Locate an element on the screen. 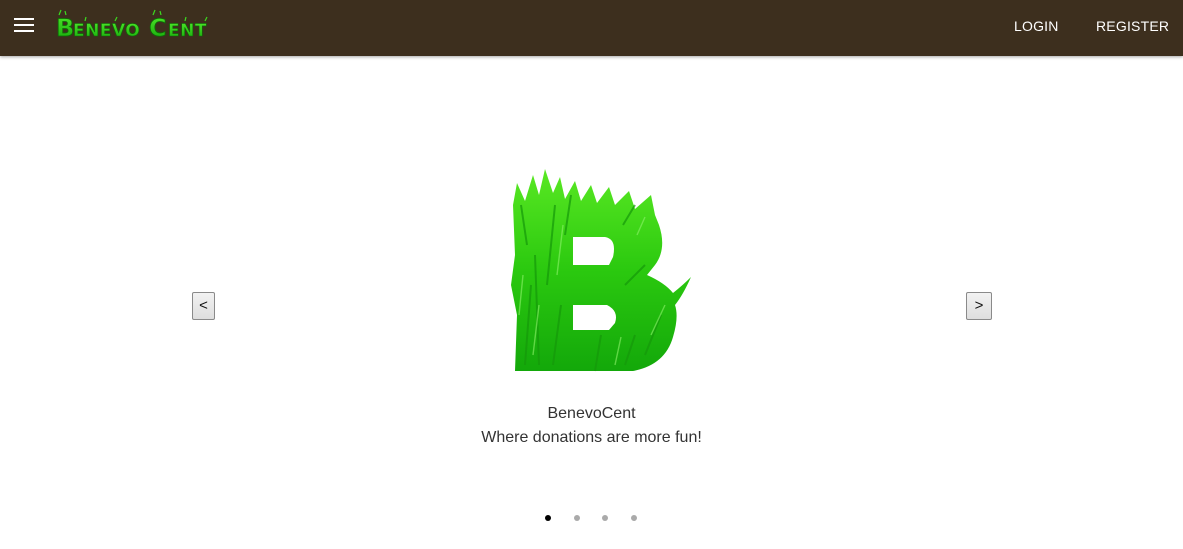 The width and height of the screenshot is (1183, 549). top-navigation-bar: B ENEVO C ENT LOGIN REGISTER is located at coordinates (591, 28).